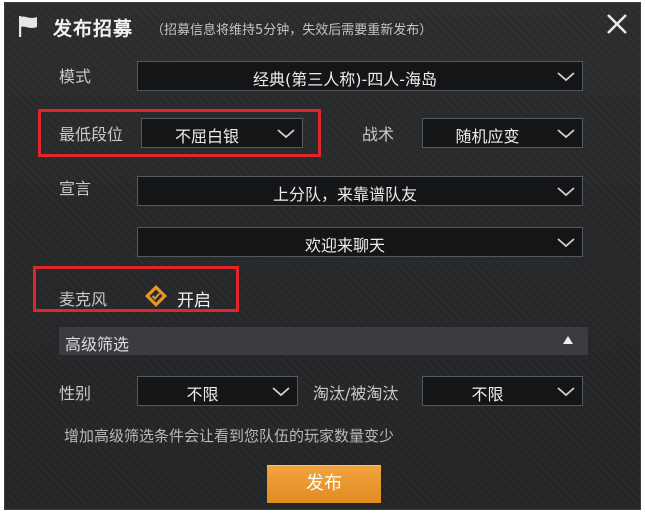 This screenshot has width=645, height=514. What do you see at coordinates (28, 26) in the screenshot?
I see `flag-icon` at bounding box center [28, 26].